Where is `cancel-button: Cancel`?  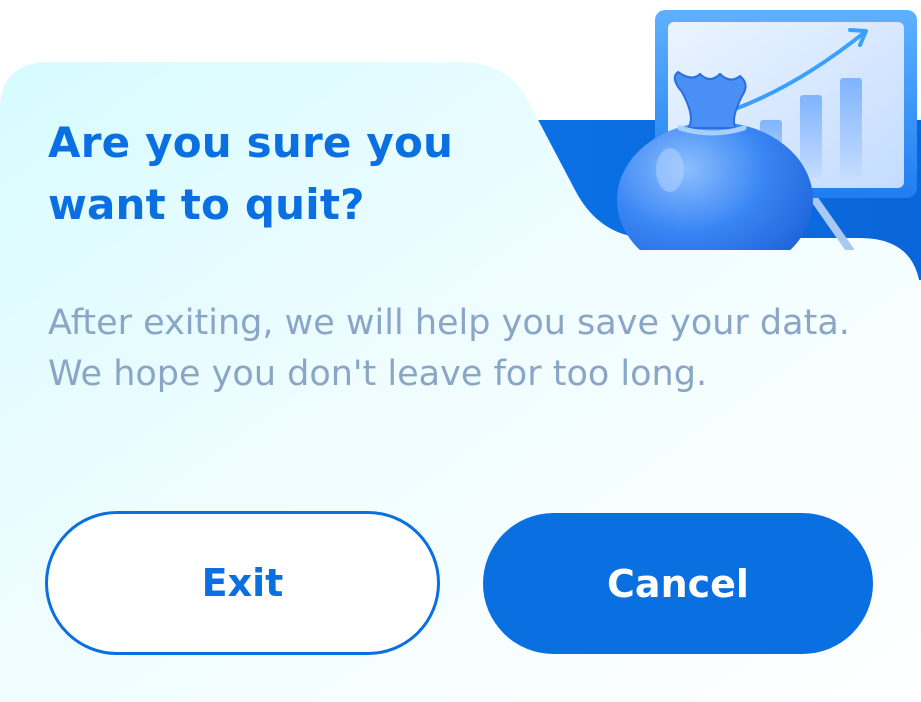
cancel-button: Cancel is located at coordinates (678, 583).